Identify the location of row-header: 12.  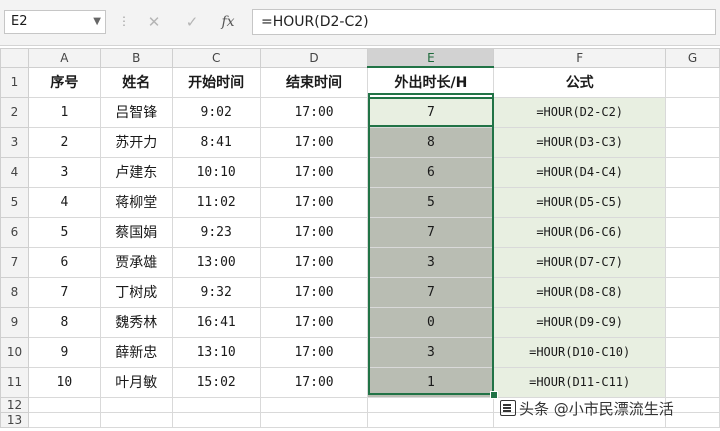
(14, 404).